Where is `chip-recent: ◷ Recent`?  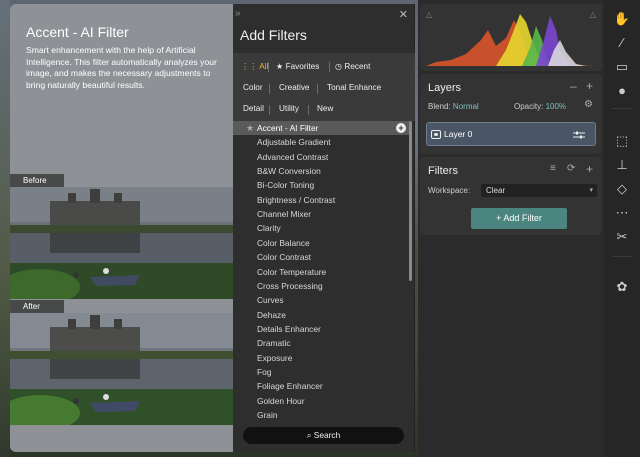 chip-recent: ◷ Recent is located at coordinates (352, 66).